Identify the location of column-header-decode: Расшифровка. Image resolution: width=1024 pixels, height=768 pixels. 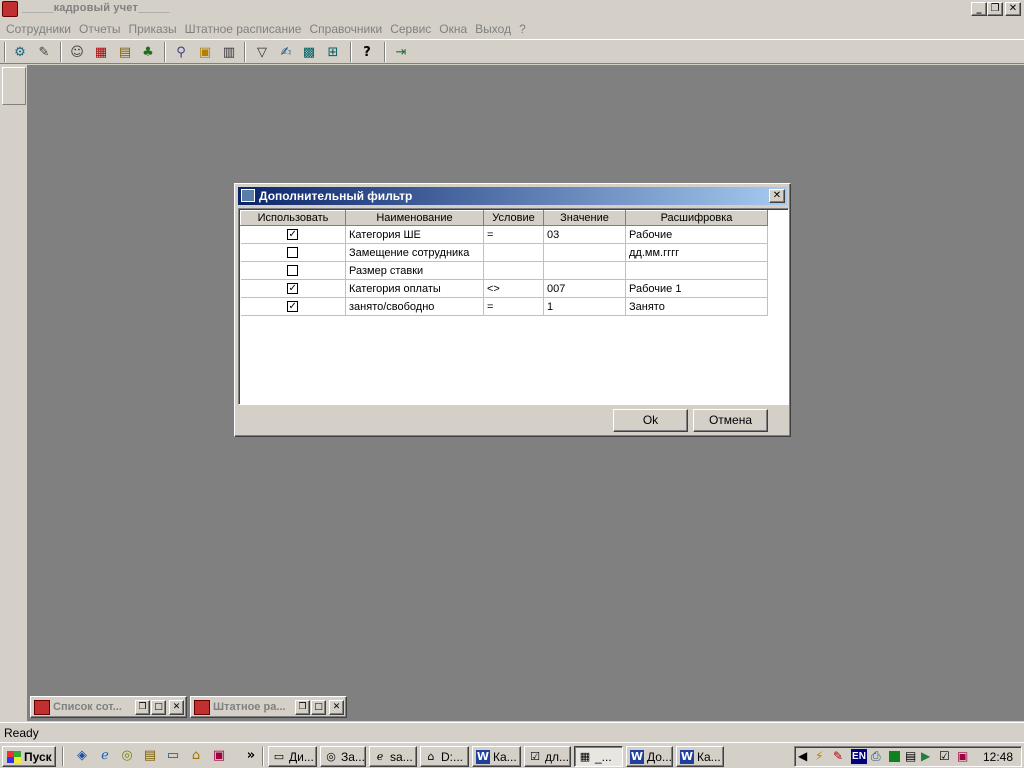
(696, 218).